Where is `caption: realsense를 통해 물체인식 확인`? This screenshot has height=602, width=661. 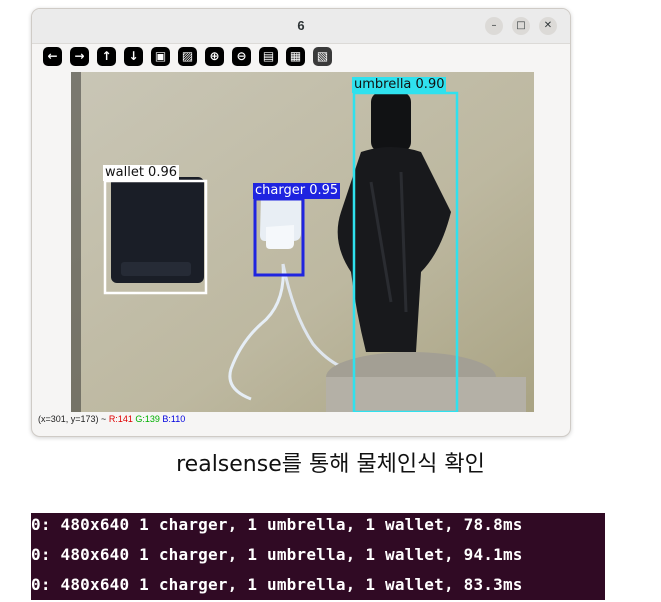
caption: realsense를 통해 물체인식 확인 is located at coordinates (330, 464).